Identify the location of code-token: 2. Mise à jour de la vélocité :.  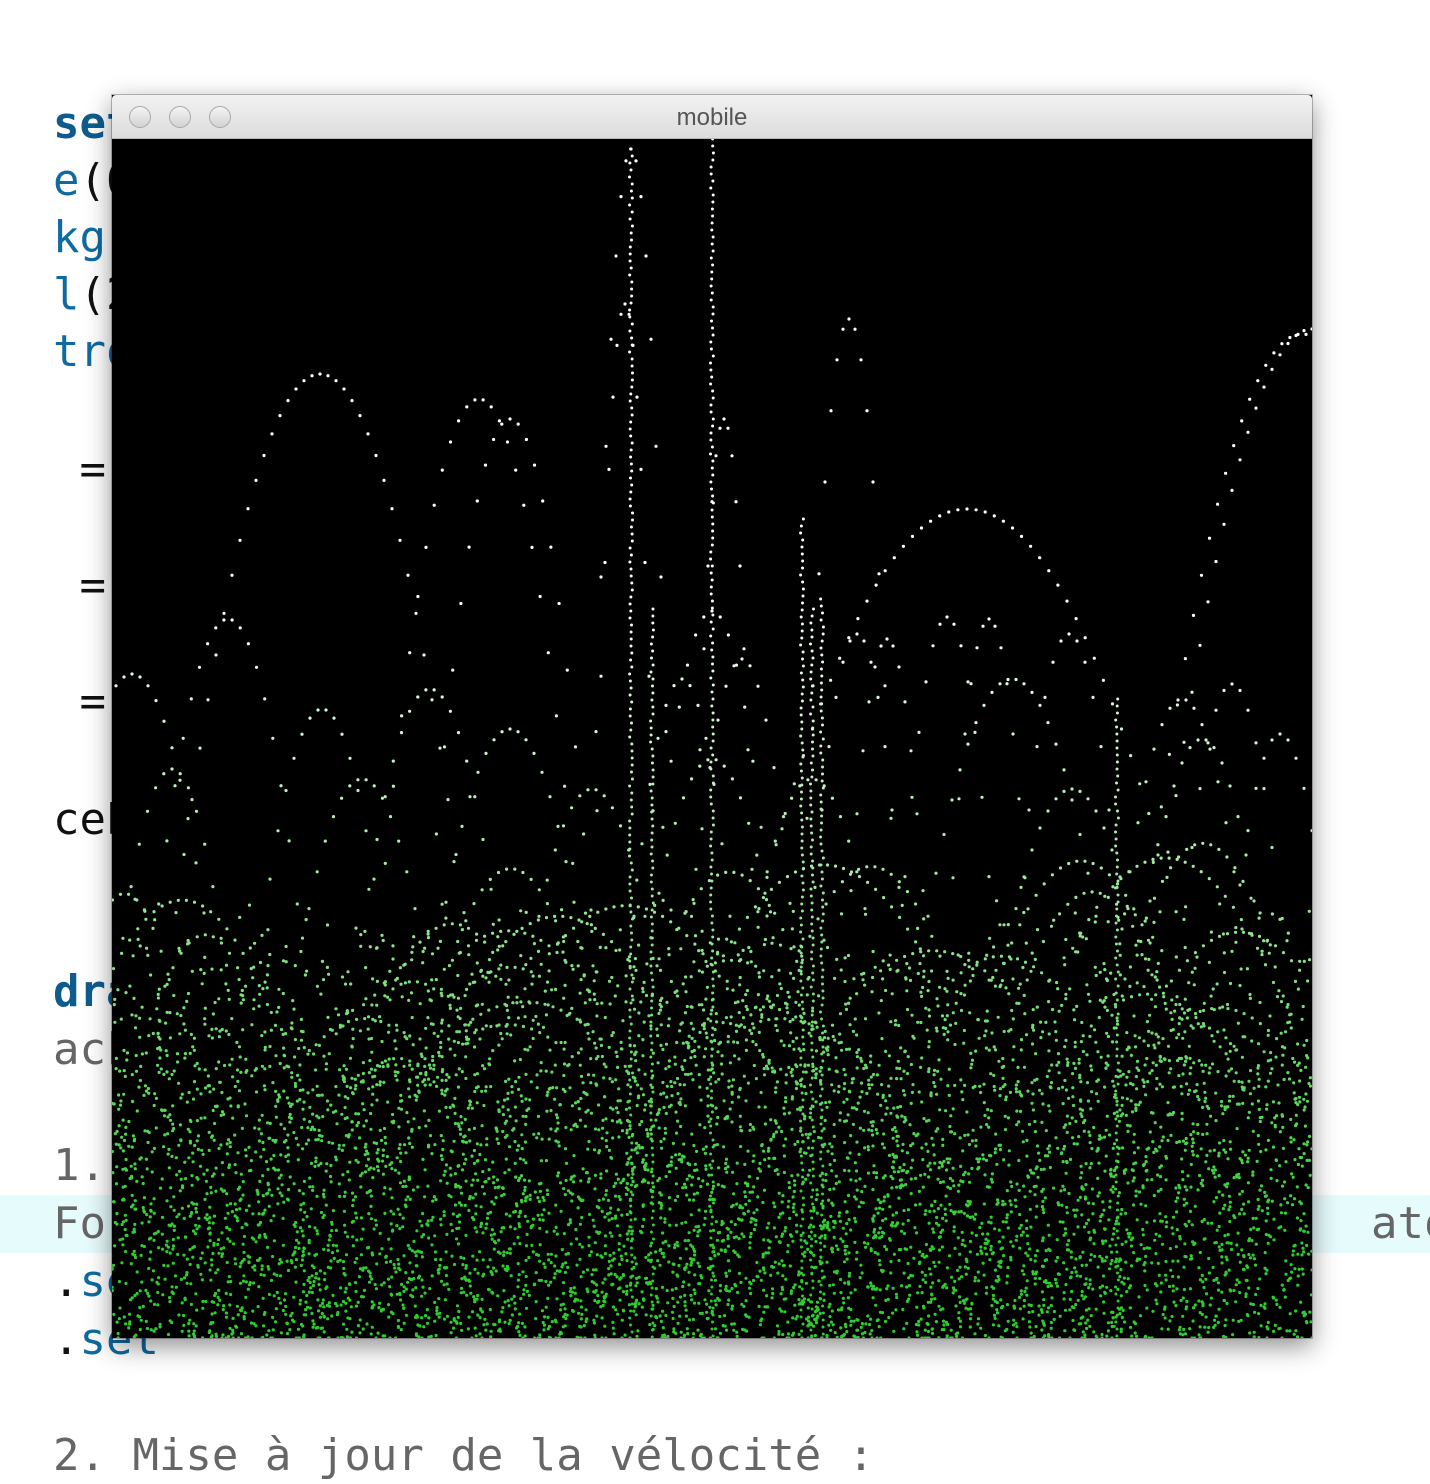
(463, 1455).